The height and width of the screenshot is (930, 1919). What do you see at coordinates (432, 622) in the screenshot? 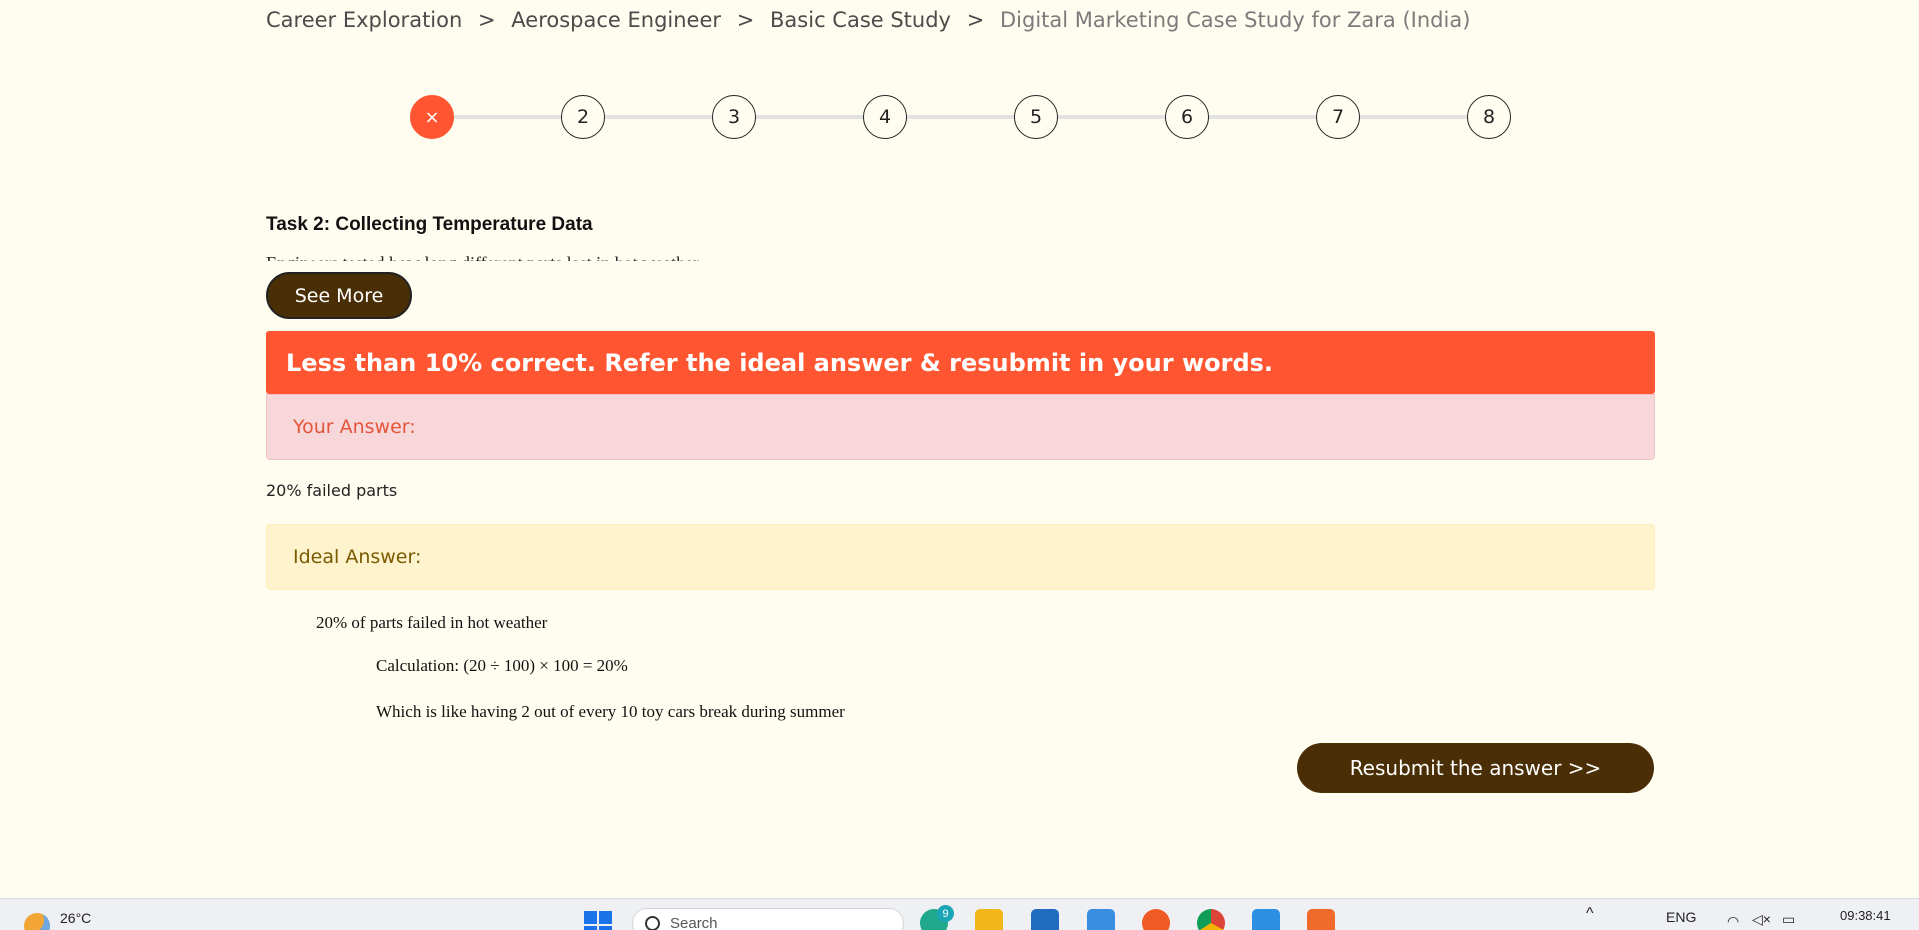
I see `ideal-answer-line: 20% of parts failed in hot weather` at bounding box center [432, 622].